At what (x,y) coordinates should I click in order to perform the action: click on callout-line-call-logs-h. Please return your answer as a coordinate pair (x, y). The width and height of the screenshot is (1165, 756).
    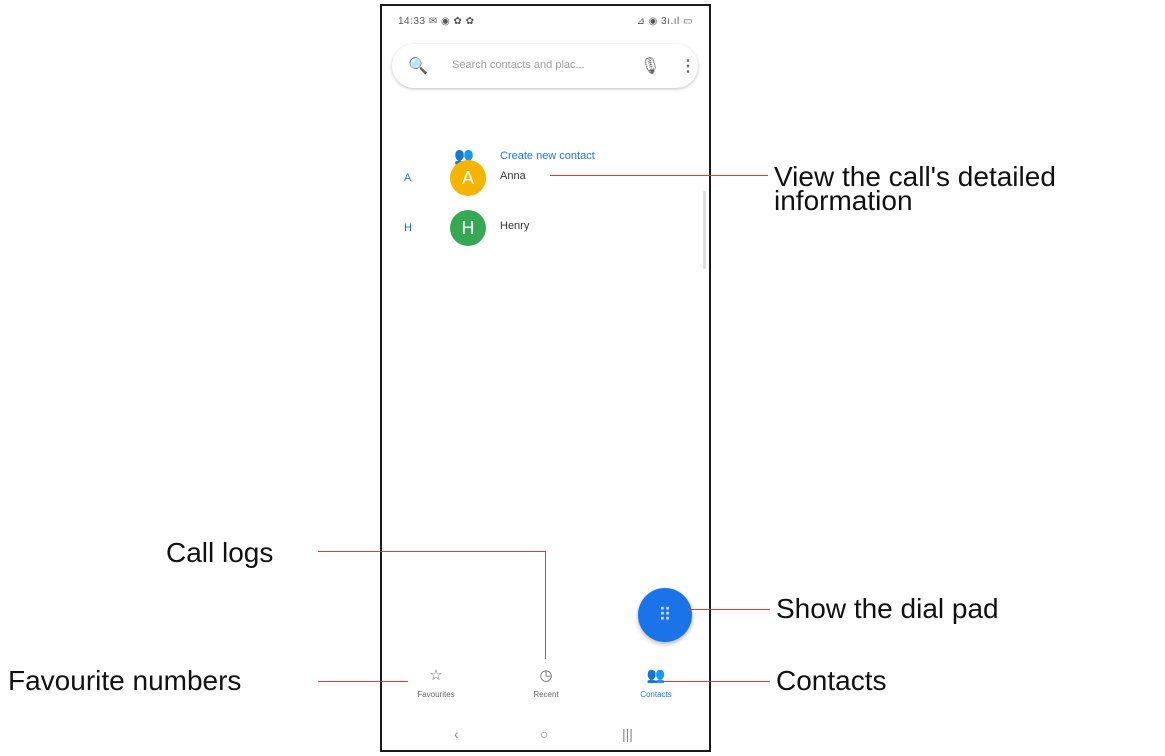
    Looking at the image, I should click on (432, 551).